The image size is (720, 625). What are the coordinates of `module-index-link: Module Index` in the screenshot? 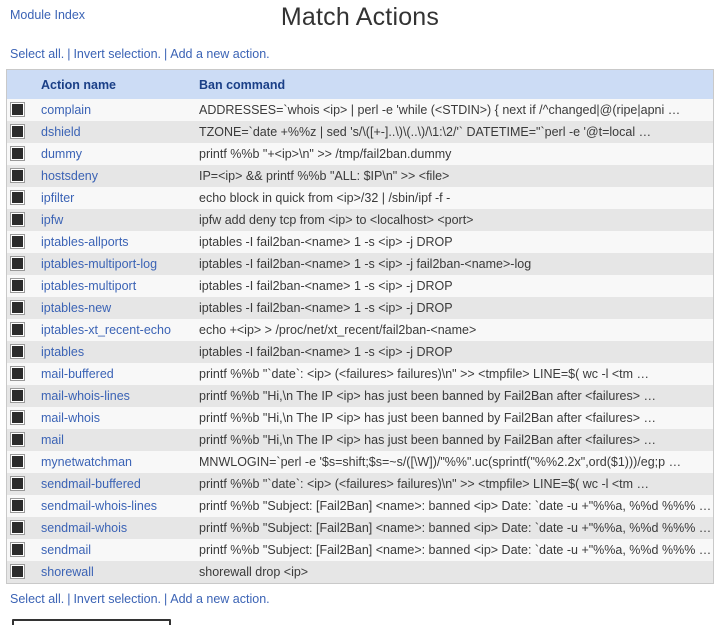 It's located at (47, 15).